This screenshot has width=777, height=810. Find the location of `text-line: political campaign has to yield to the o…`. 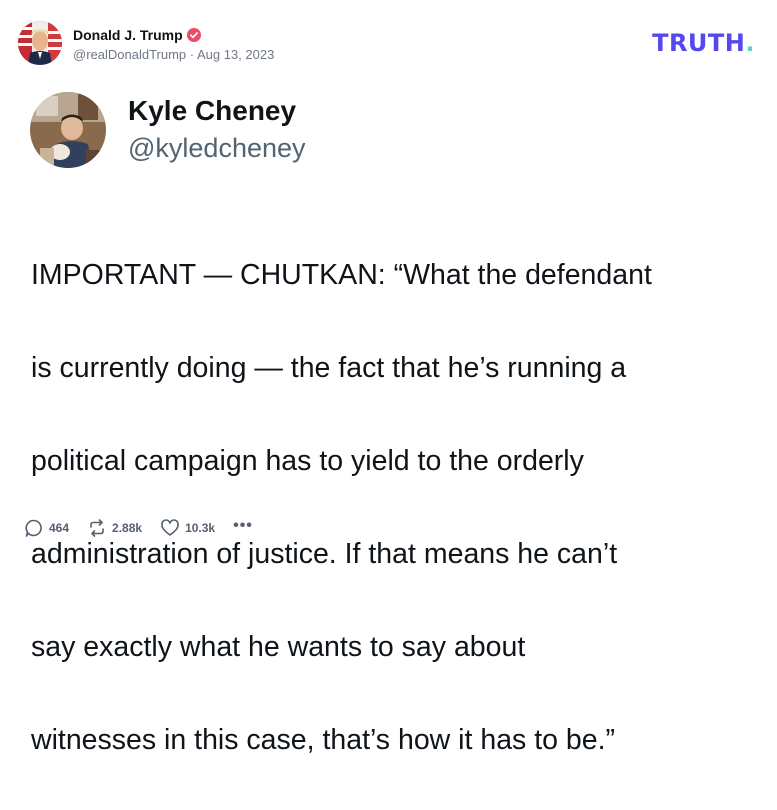

text-line: political campaign has to yield to the o… is located at coordinates (307, 460).